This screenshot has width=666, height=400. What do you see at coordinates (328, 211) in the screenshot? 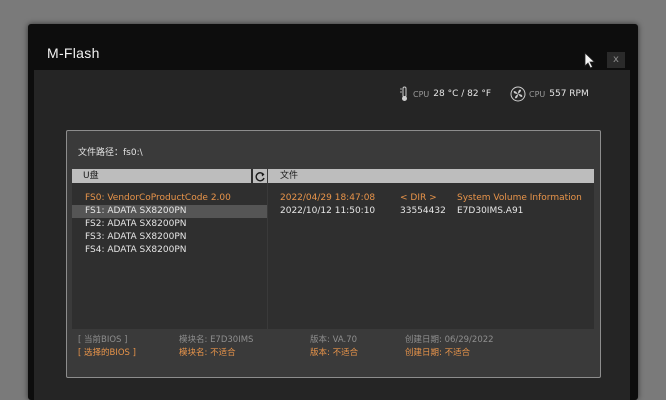
I see `file-date: 2022/10/12 11:50:10` at bounding box center [328, 211].